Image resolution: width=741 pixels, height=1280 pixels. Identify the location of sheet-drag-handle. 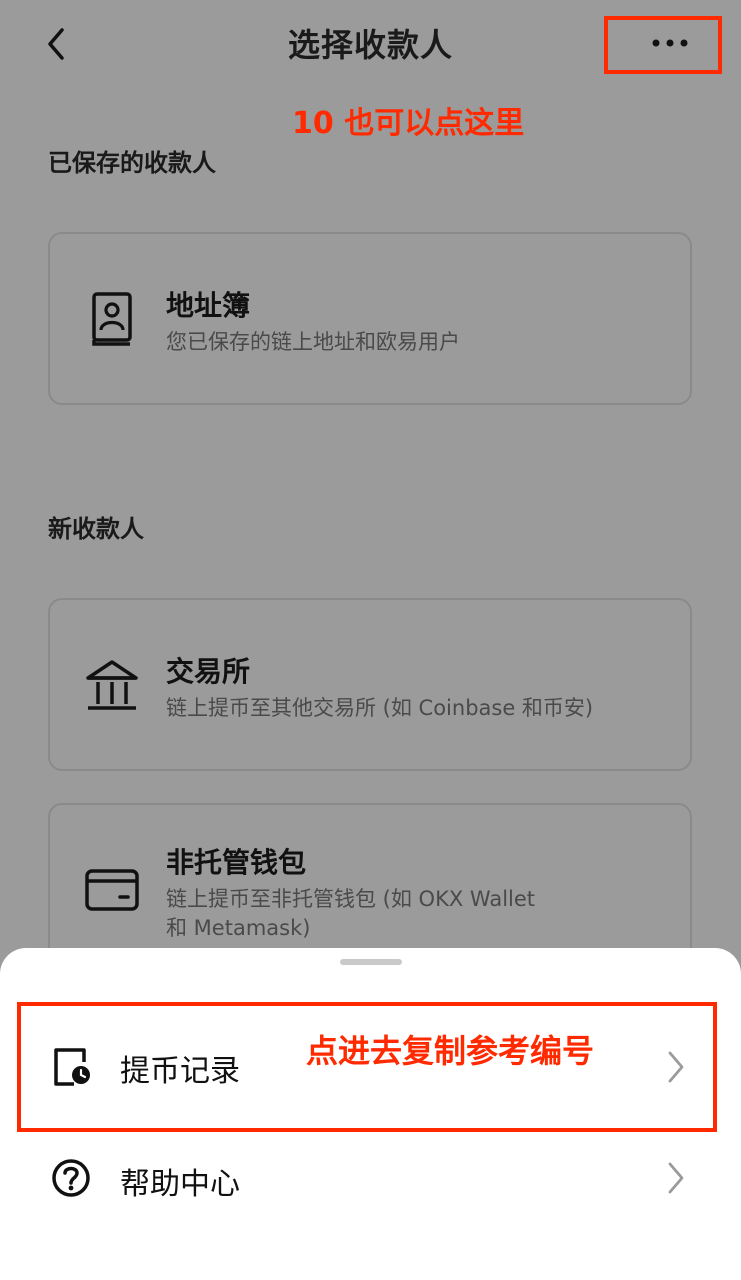
(371, 962).